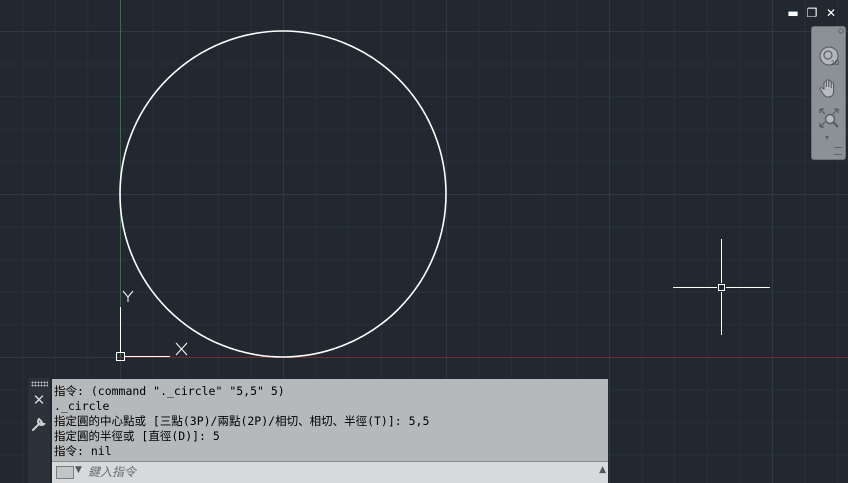  What do you see at coordinates (835, 63) in the screenshot?
I see `svg-text: 2D` at bounding box center [835, 63].